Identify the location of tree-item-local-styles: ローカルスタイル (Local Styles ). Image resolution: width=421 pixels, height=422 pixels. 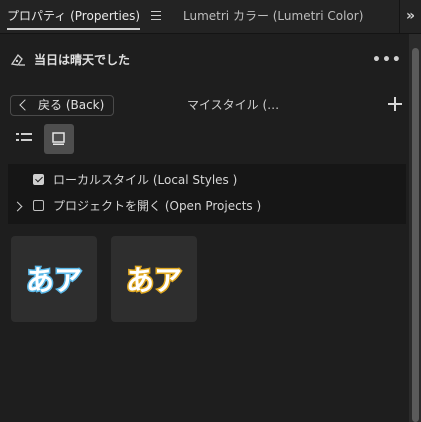
(207, 181).